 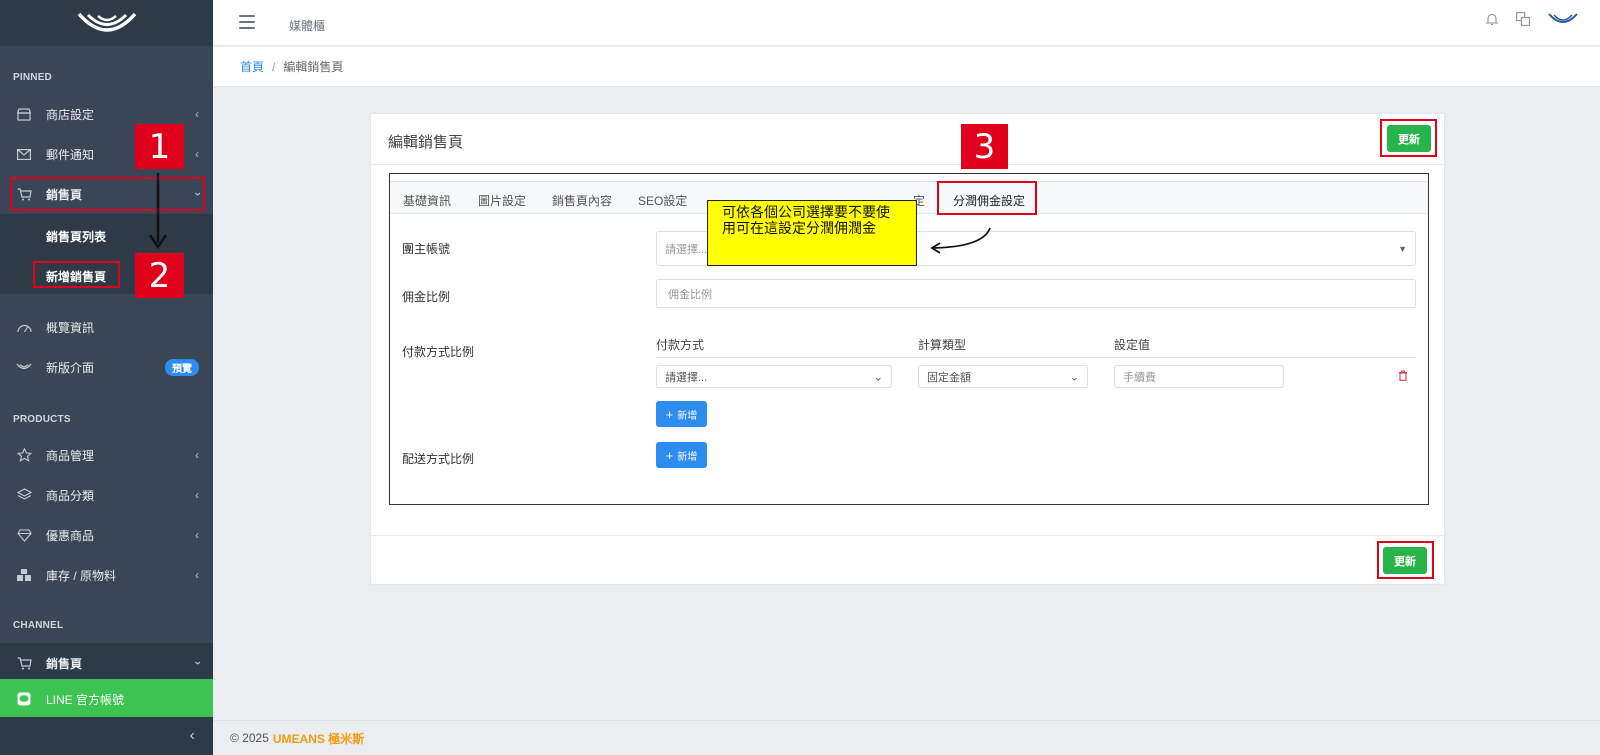 What do you see at coordinates (687, 457) in the screenshot?
I see `add-shipping-label: 新增` at bounding box center [687, 457].